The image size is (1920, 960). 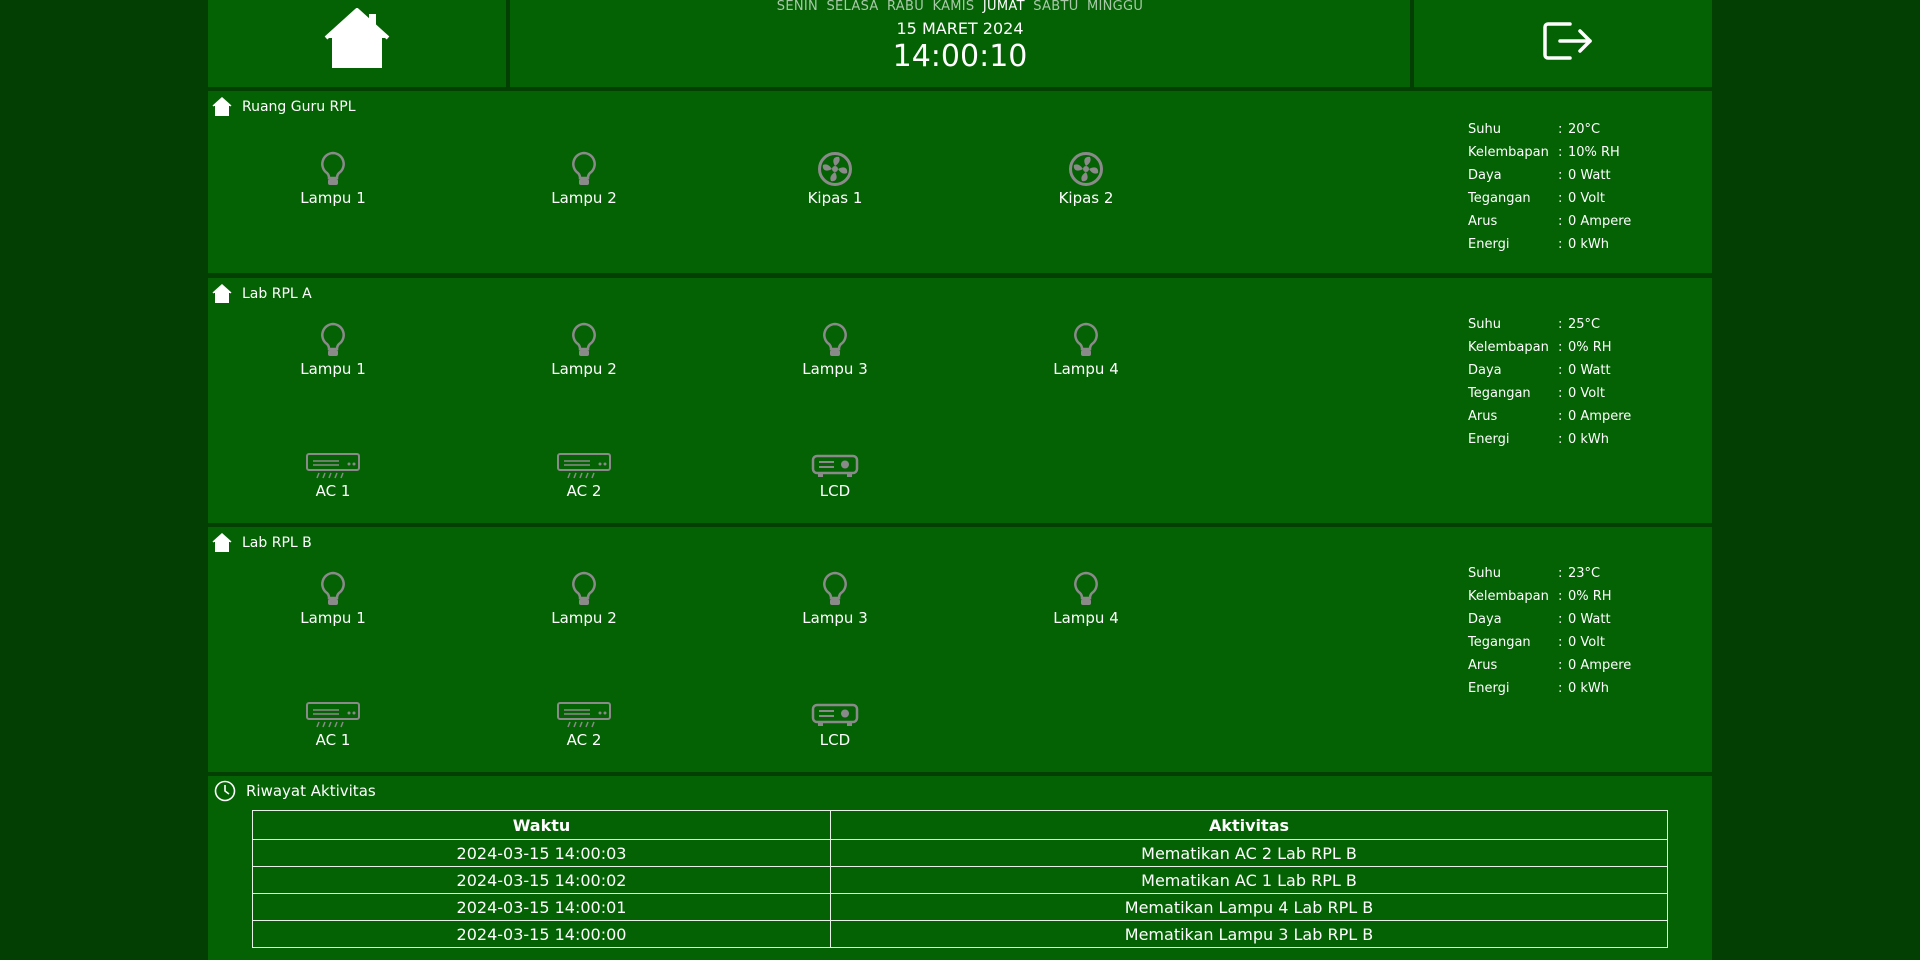 What do you see at coordinates (1003, 7) in the screenshot?
I see `weekday-active: JUMAT` at bounding box center [1003, 7].